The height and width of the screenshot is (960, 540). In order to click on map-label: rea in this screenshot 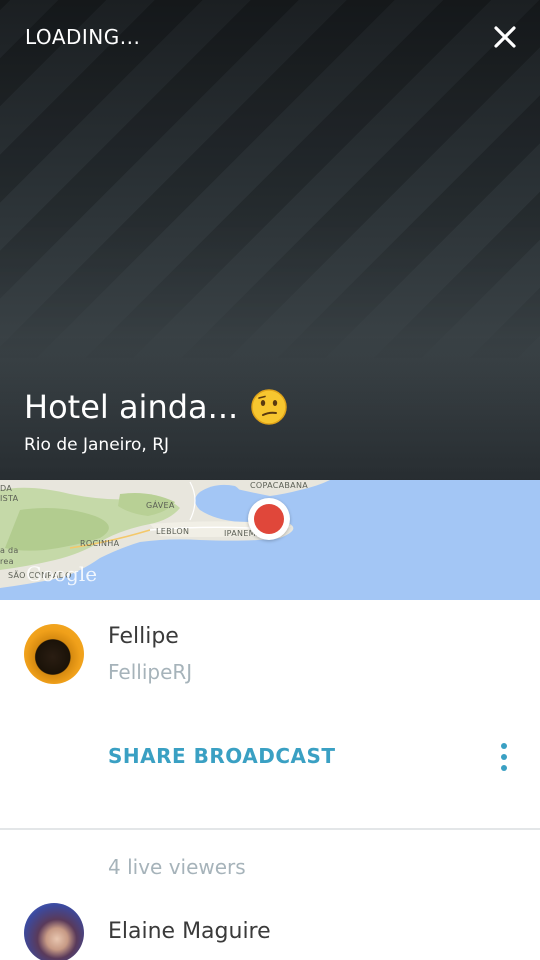, I will do `click(7, 561)`.